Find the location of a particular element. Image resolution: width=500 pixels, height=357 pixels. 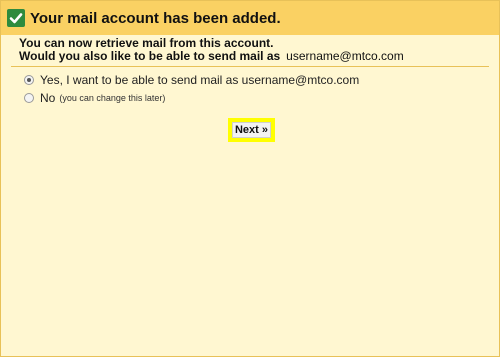

radio-no is located at coordinates (29, 98).